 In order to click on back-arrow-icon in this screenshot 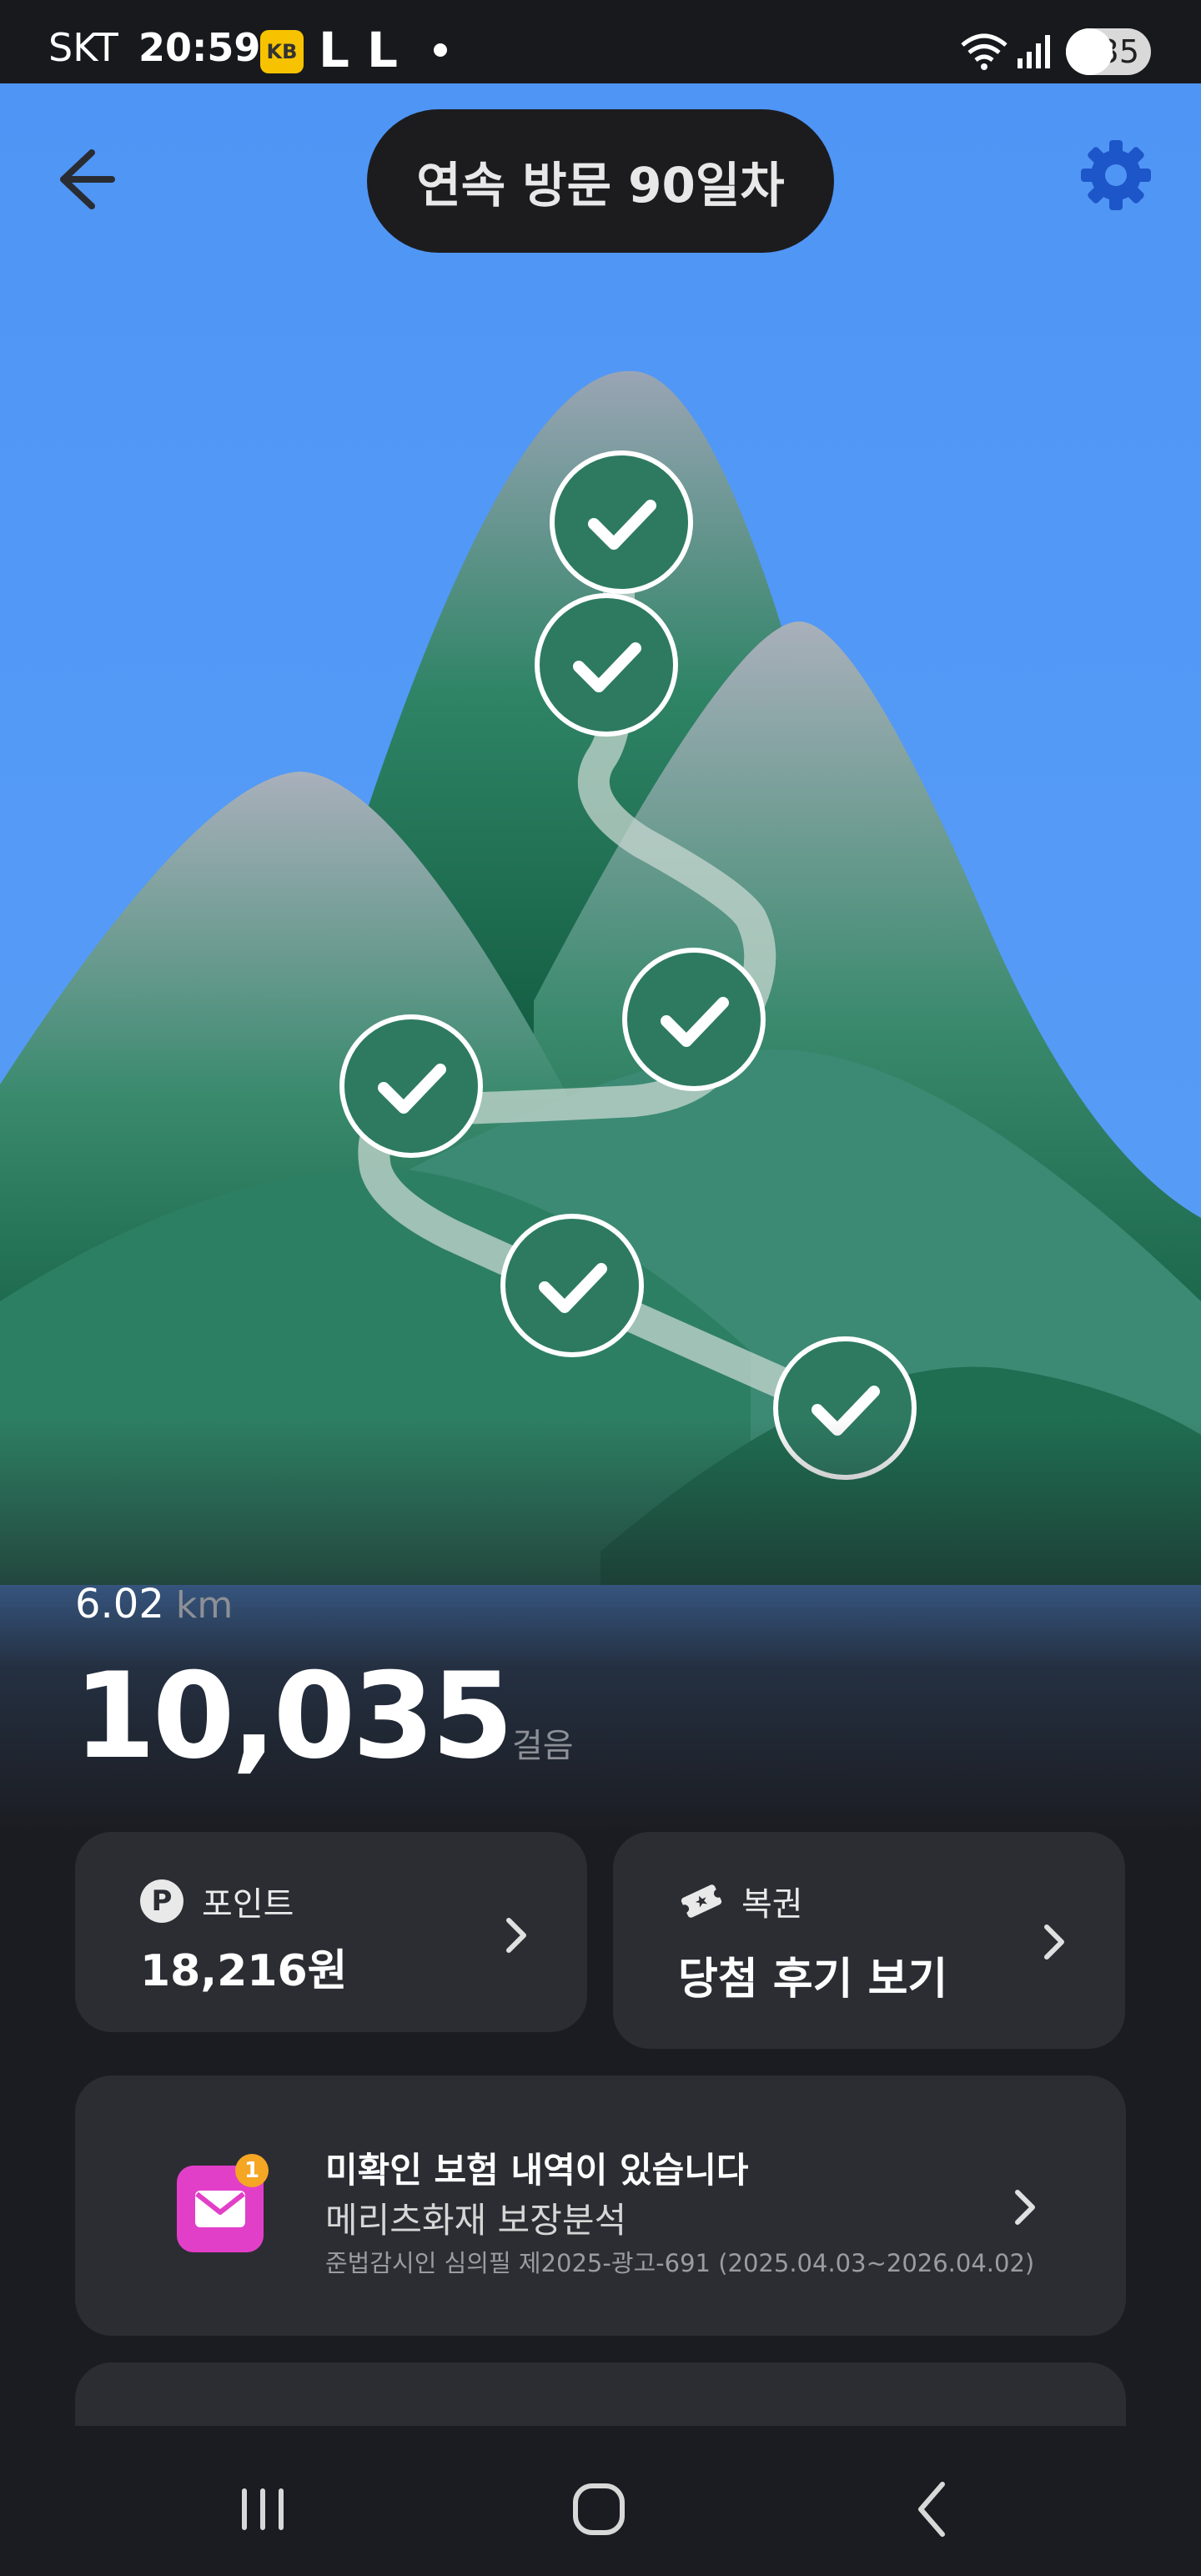, I will do `click(82, 179)`.